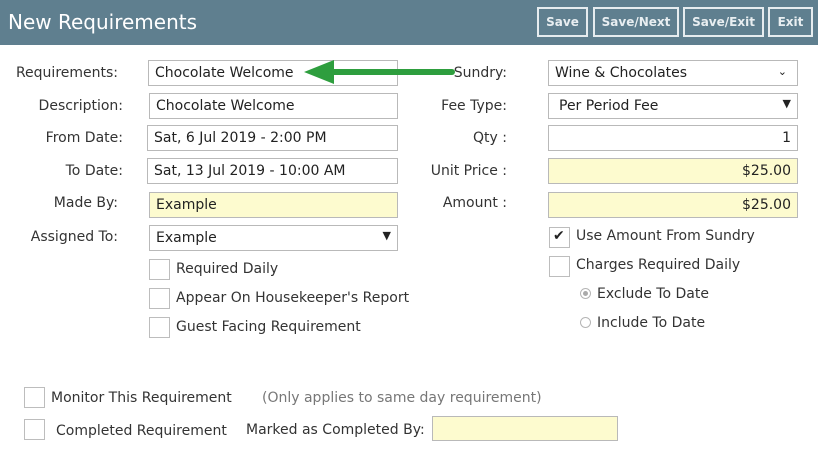 This screenshot has width=818, height=451. I want to click on assigned-to-value: Example, so click(186, 238).